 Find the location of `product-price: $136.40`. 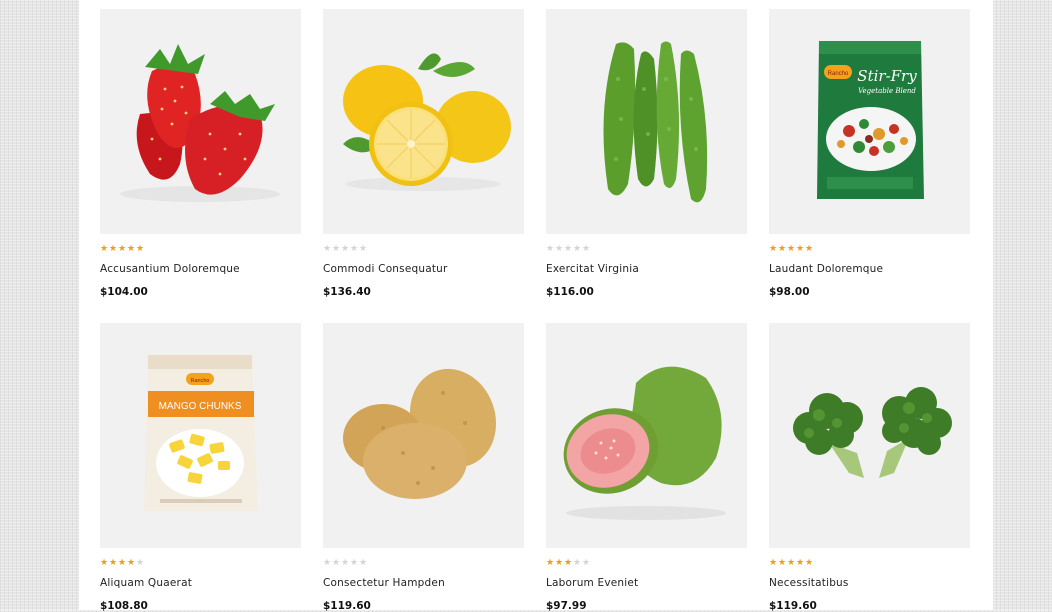

product-price: $136.40 is located at coordinates (347, 292).